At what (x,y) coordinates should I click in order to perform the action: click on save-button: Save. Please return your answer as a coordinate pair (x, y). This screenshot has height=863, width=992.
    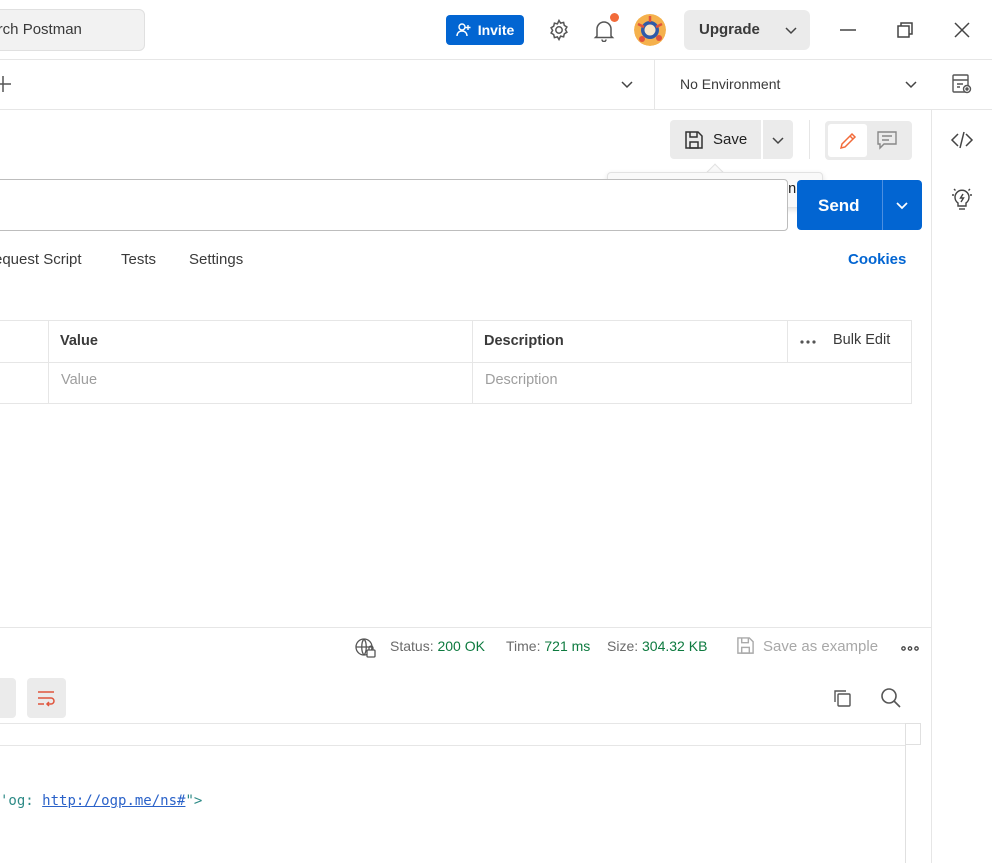
    Looking at the image, I should click on (715, 139).